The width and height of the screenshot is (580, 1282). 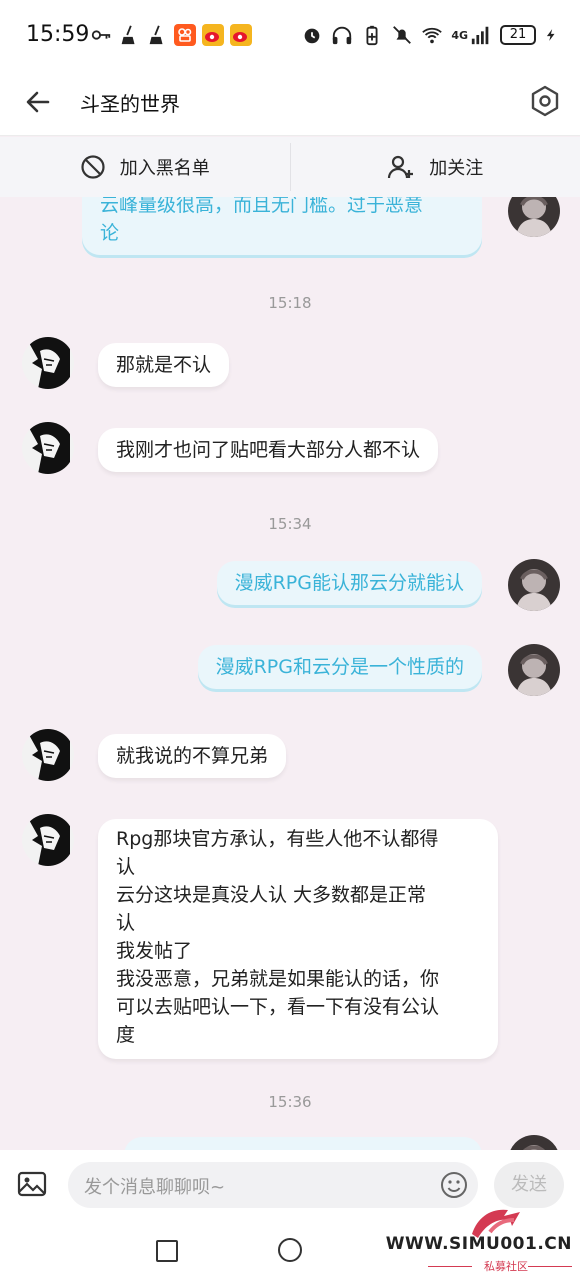 I want to click on signal-icon, so click(x=480, y=35).